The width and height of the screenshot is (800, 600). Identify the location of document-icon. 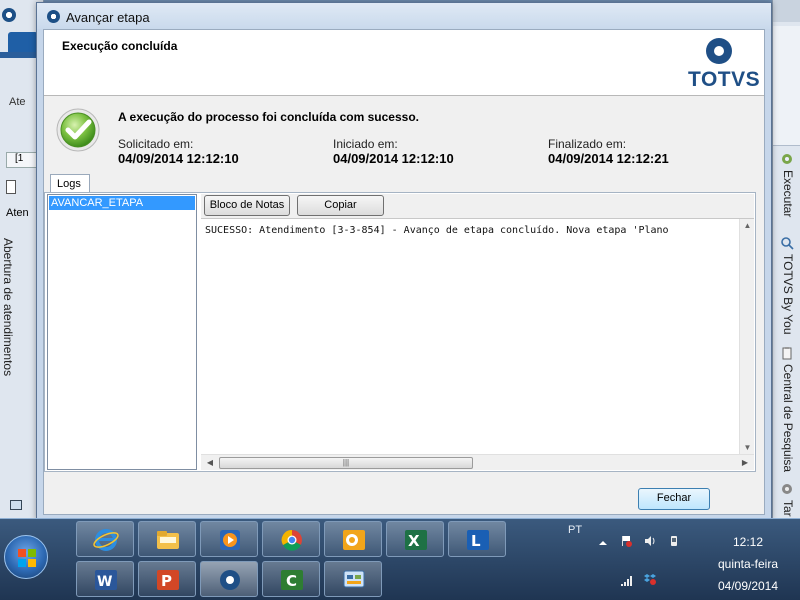
(11, 187).